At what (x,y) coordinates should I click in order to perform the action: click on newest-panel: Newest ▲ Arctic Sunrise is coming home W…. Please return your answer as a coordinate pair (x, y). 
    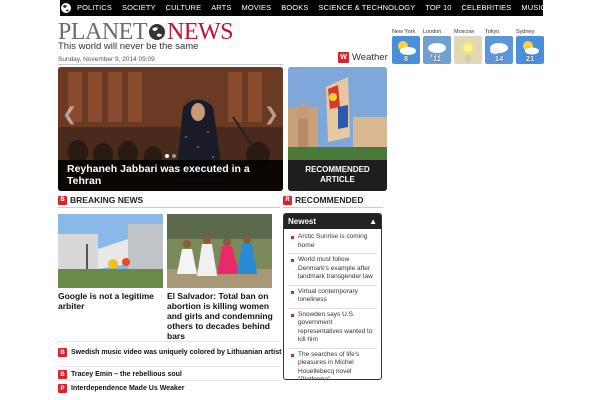
    Looking at the image, I should click on (332, 296).